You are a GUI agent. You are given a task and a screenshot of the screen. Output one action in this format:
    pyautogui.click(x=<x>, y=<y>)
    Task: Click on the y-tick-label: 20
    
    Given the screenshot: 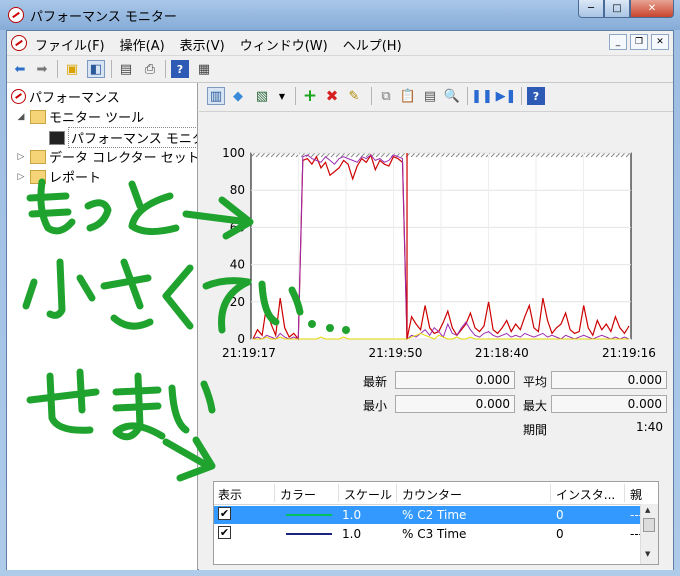 What is the action you would take?
    pyautogui.click(x=237, y=302)
    